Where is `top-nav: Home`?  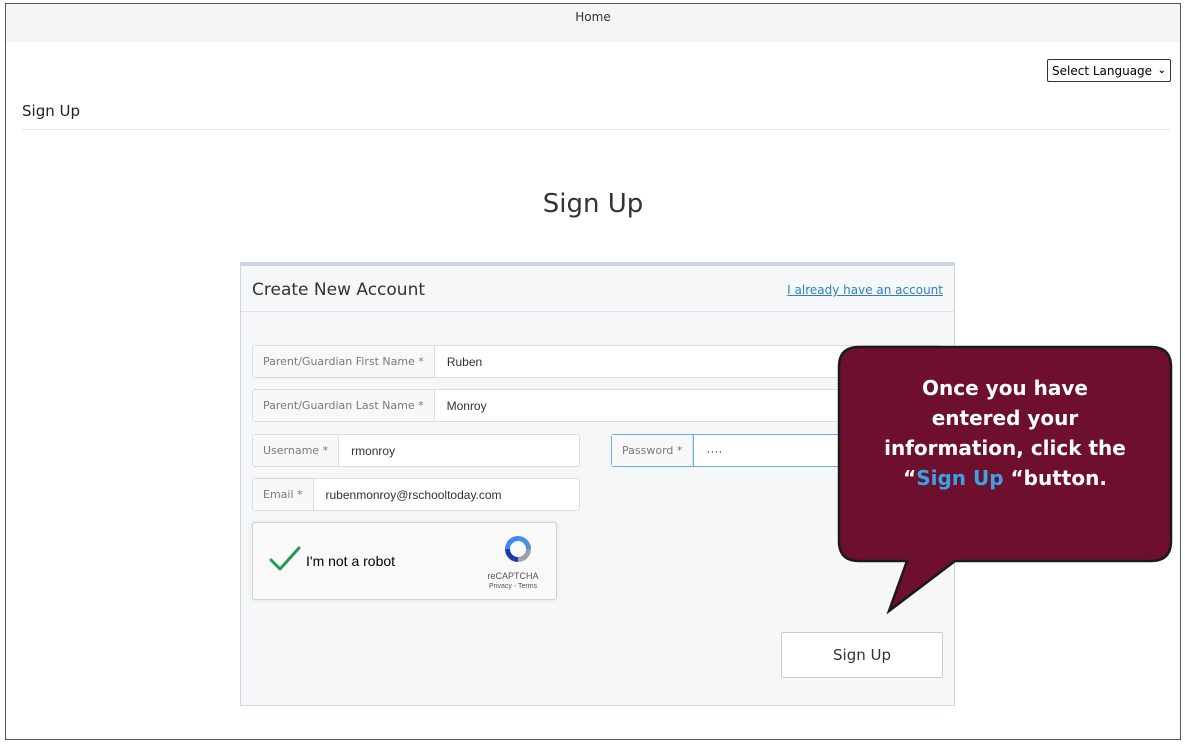
top-nav: Home is located at coordinates (593, 23).